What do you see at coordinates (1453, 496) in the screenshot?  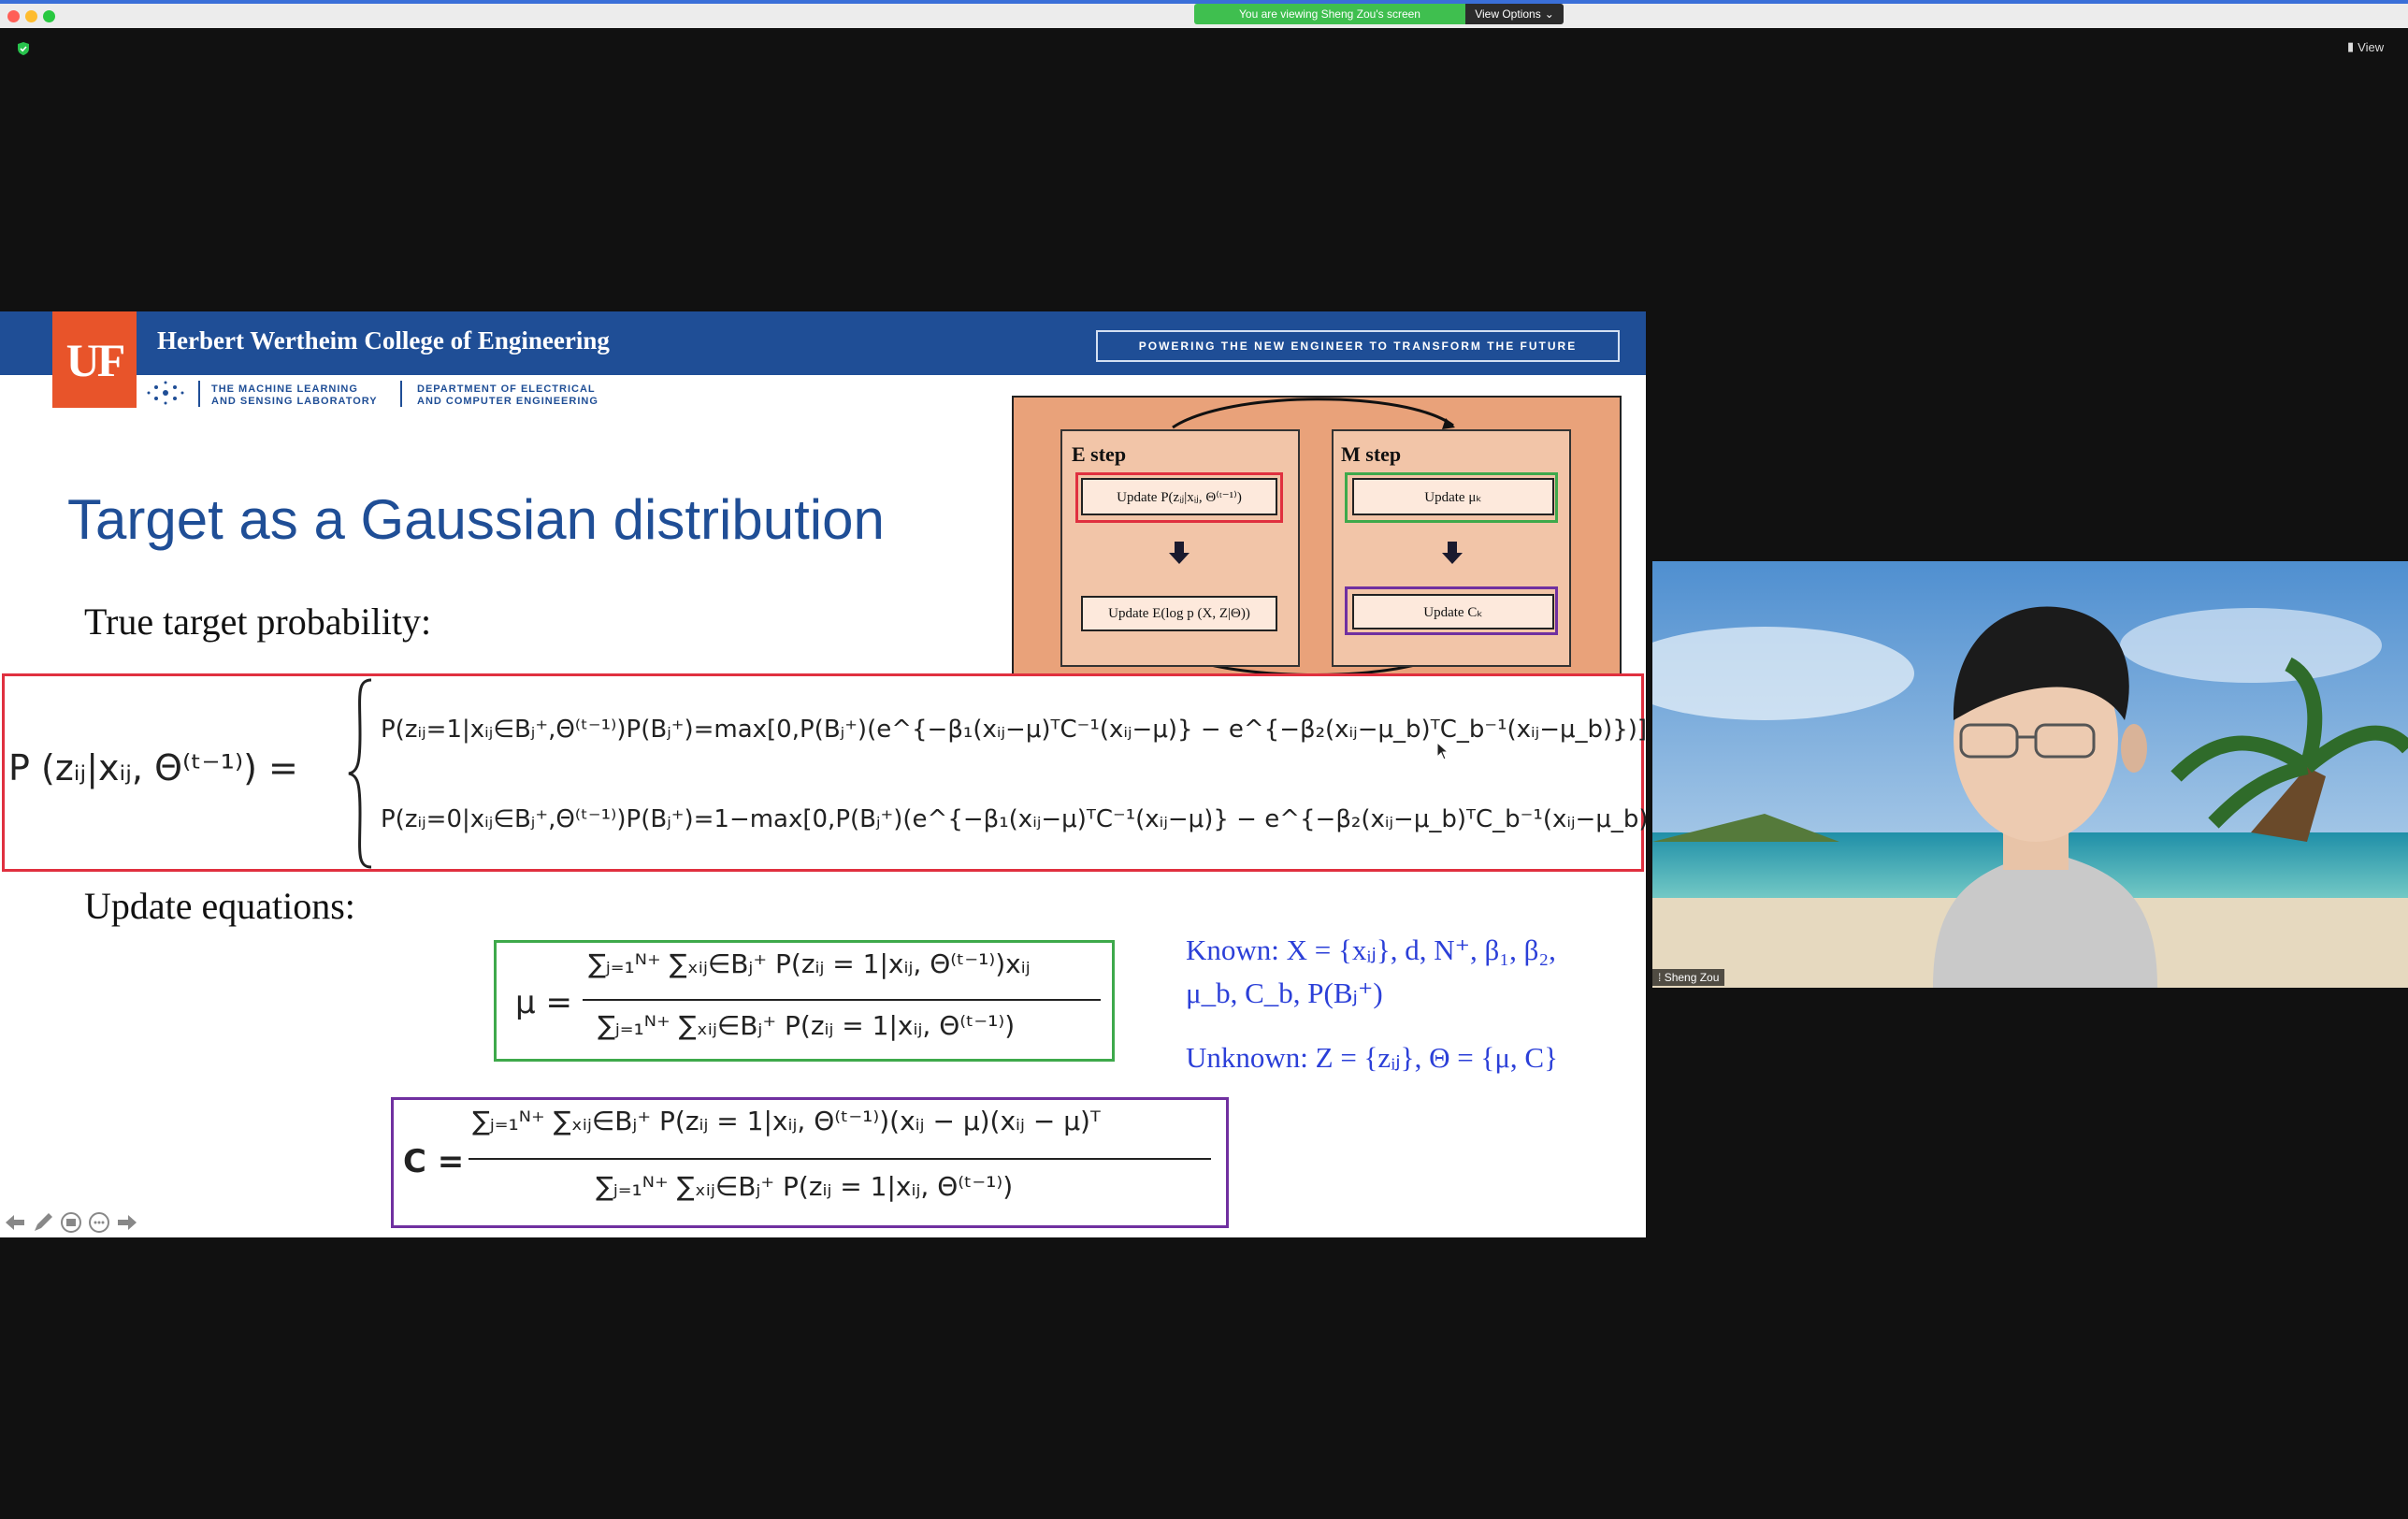 I see `update-mu-box: Update μₖ` at bounding box center [1453, 496].